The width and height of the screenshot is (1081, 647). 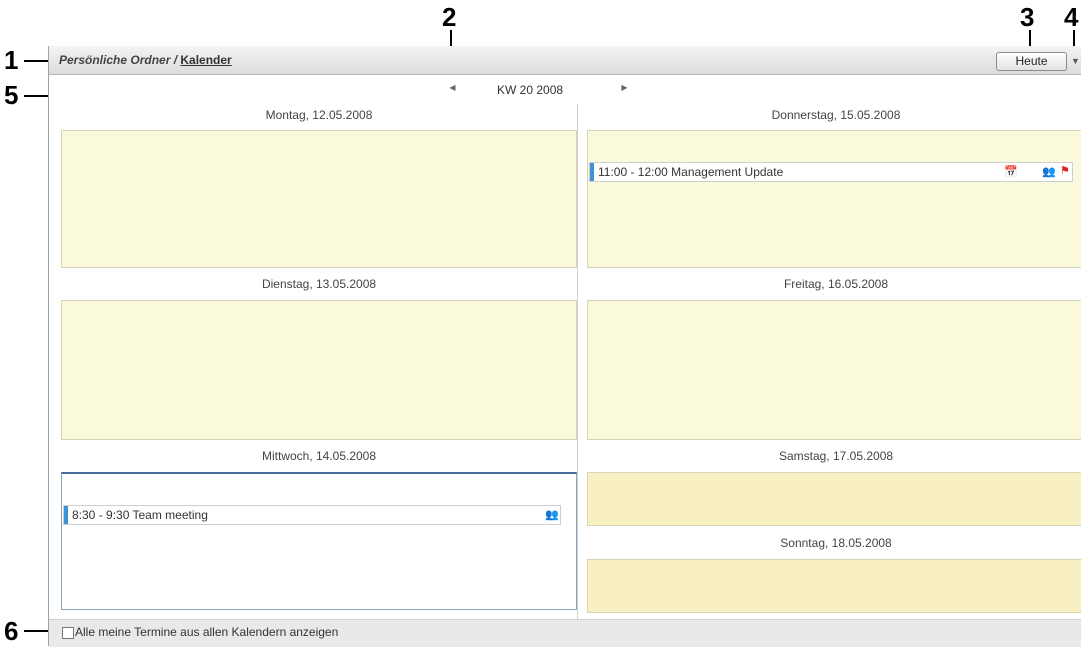 I want to click on callout-4: 4, so click(x=1071, y=17).